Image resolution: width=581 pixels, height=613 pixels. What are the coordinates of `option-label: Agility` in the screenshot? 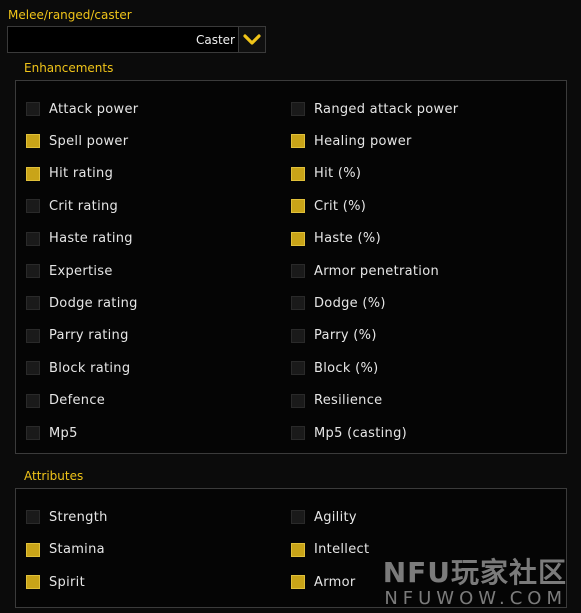 It's located at (335, 517).